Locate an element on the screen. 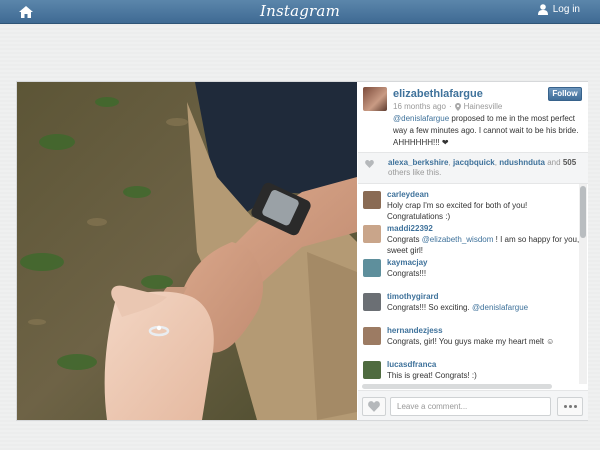 The width and height of the screenshot is (600, 450). comment-username: timothygirard is located at coordinates (483, 296).